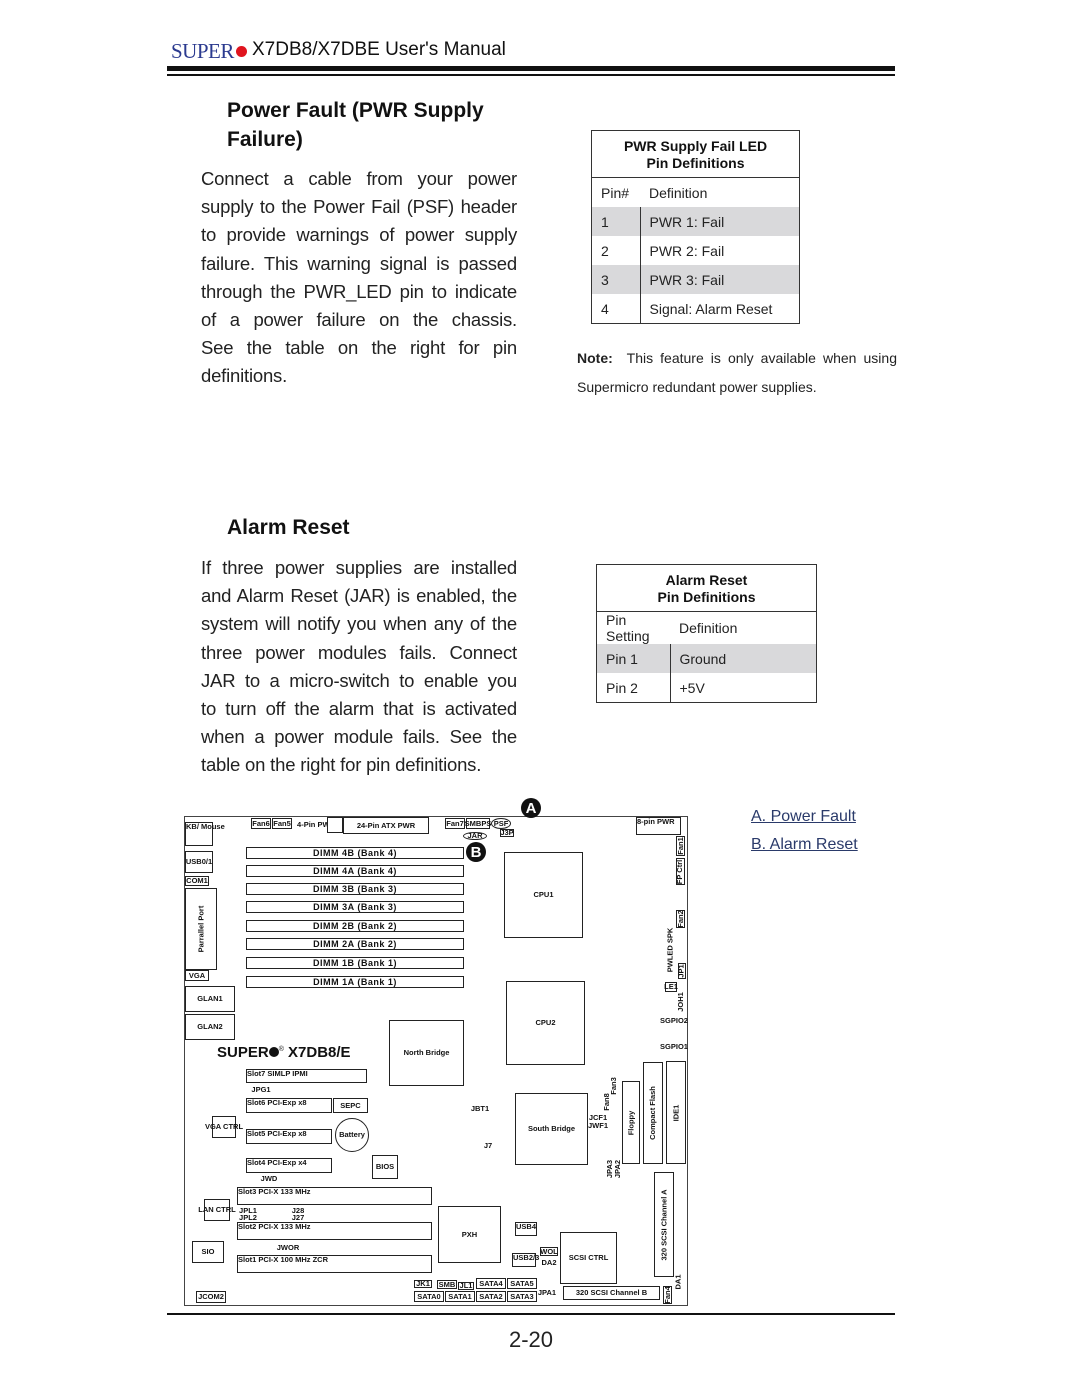 The width and height of the screenshot is (1080, 1397). I want to click on component-label: SGPIO1, so click(674, 1046).